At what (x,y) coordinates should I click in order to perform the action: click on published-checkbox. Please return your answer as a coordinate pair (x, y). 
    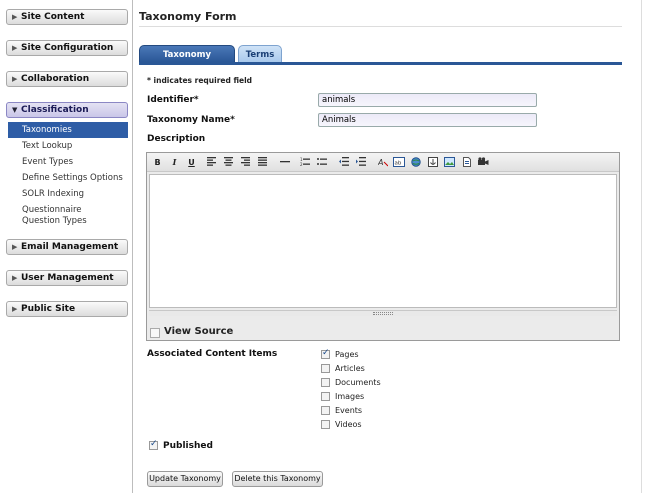
    Looking at the image, I should click on (153, 444).